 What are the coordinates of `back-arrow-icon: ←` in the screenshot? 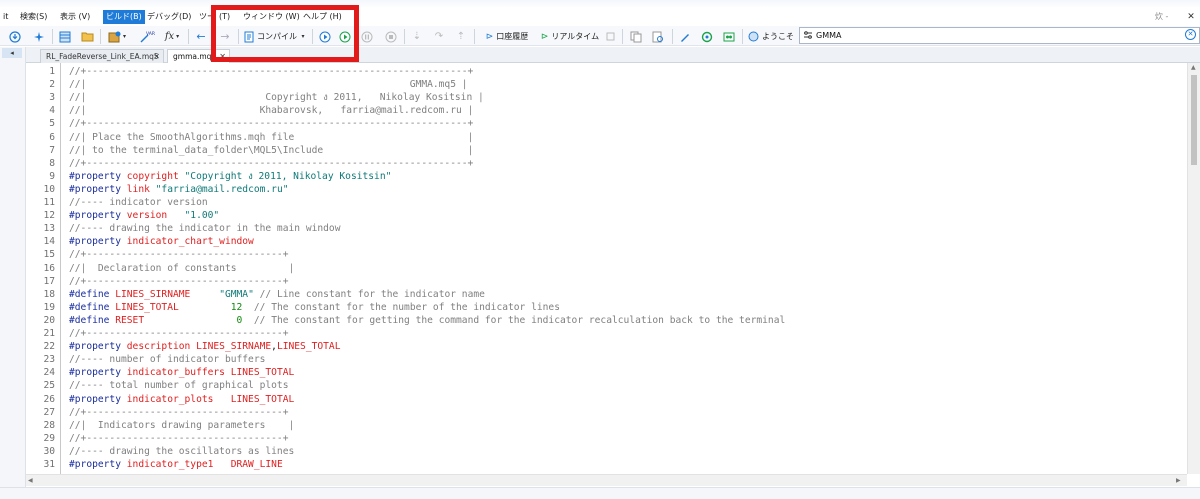 It's located at (201, 36).